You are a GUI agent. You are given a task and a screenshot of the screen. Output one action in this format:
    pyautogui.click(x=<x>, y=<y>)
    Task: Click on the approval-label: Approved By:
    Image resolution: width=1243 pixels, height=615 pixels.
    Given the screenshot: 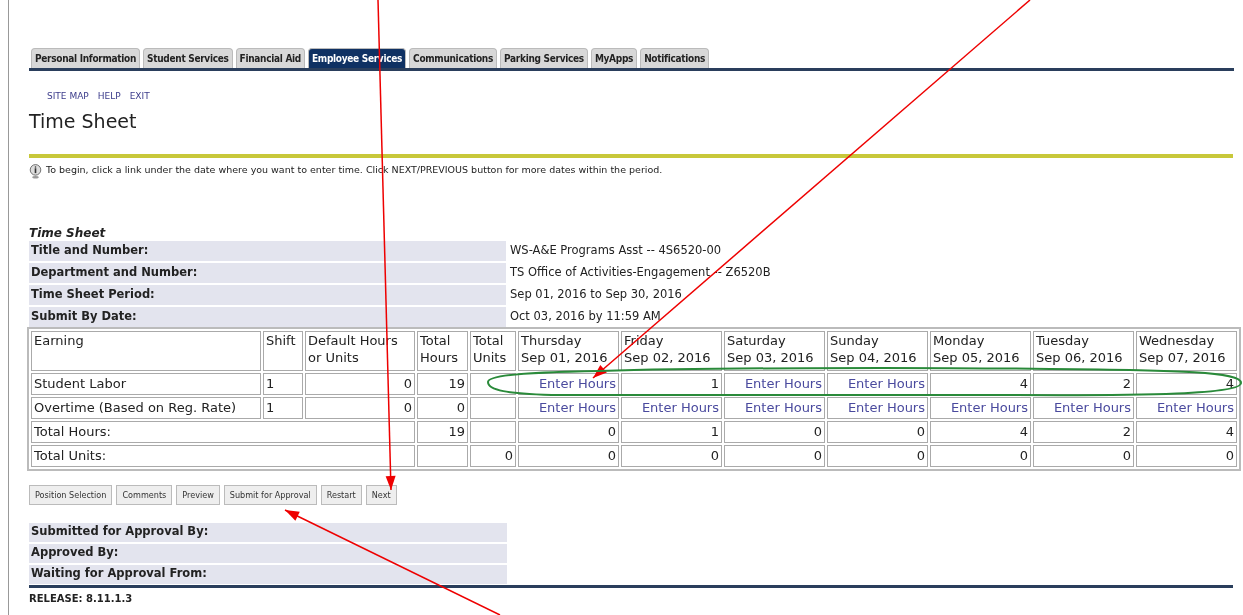 What is the action you would take?
    pyautogui.click(x=268, y=553)
    